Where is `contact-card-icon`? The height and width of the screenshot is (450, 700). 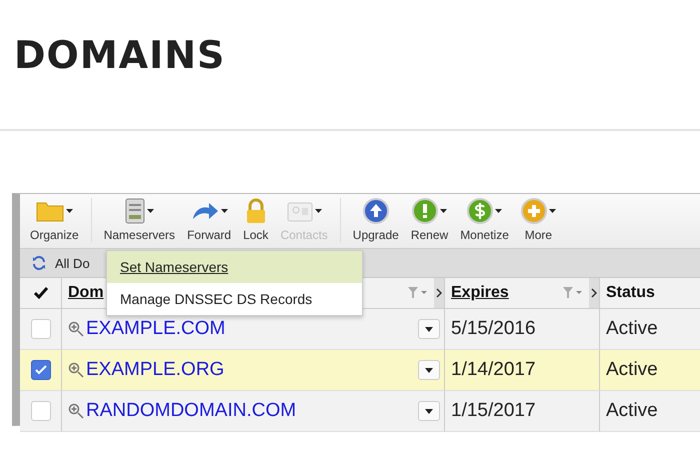
contact-card-icon is located at coordinates (299, 211).